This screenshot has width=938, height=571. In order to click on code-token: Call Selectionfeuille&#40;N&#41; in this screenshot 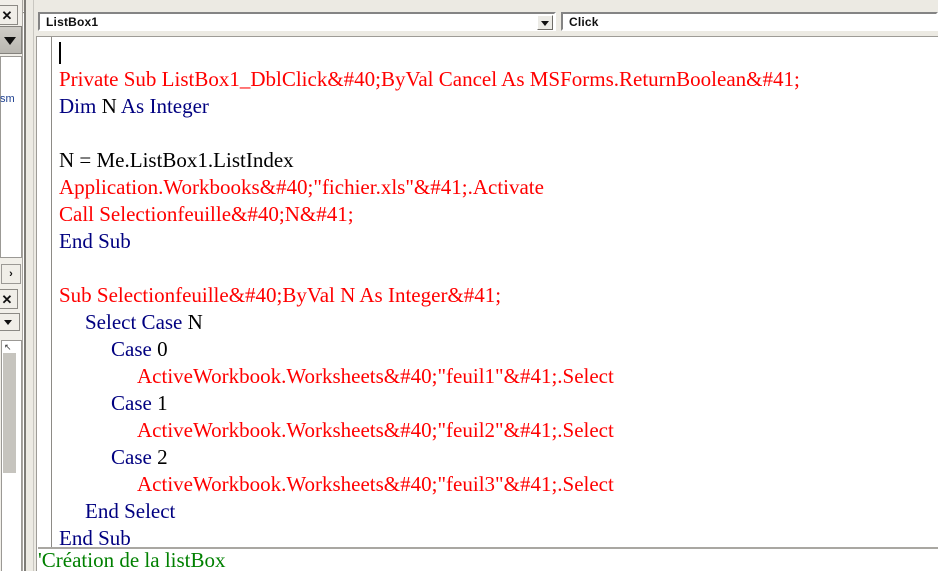, I will do `click(206, 214)`.